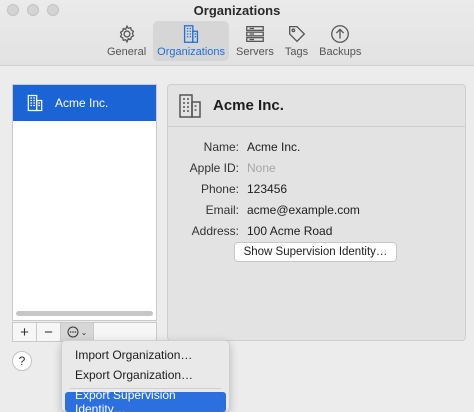 This screenshot has width=474, height=412. What do you see at coordinates (215, 231) in the screenshot?
I see `field-label: Address:` at bounding box center [215, 231].